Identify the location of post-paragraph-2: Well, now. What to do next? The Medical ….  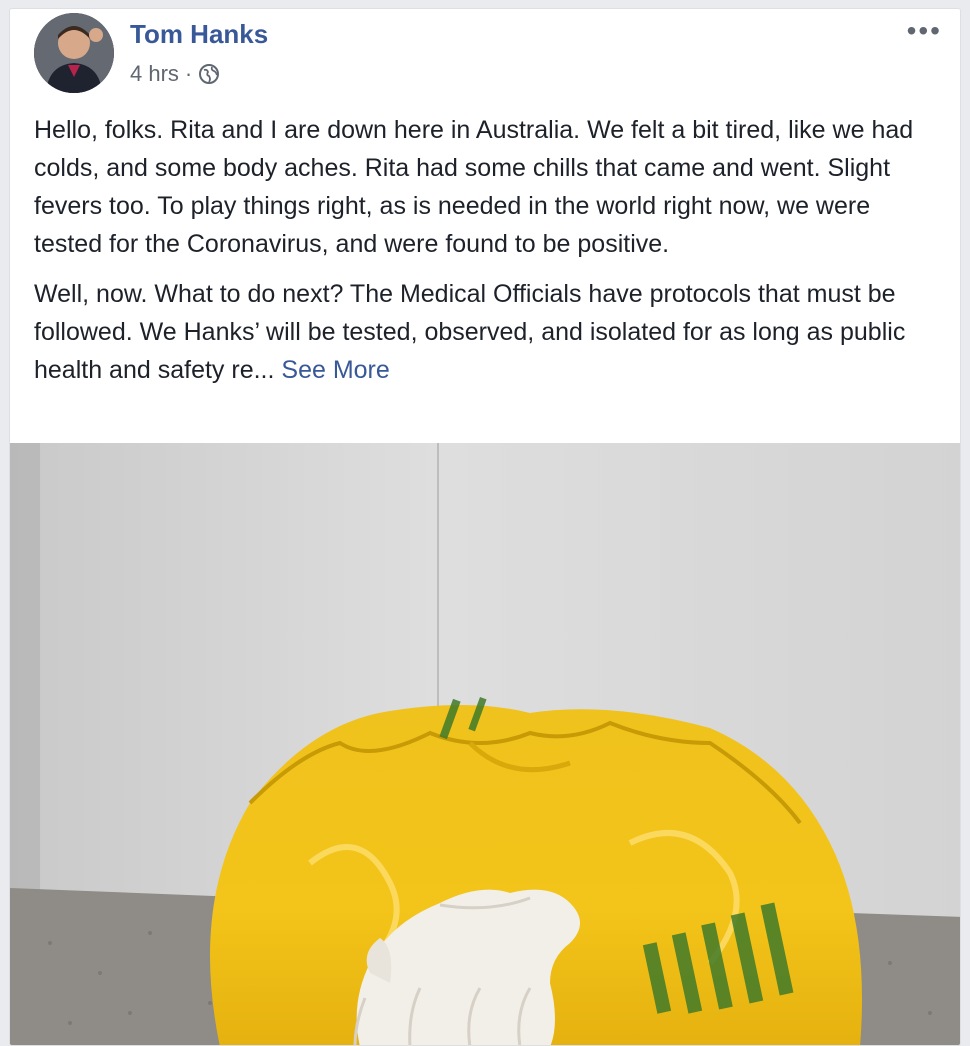
(489, 332).